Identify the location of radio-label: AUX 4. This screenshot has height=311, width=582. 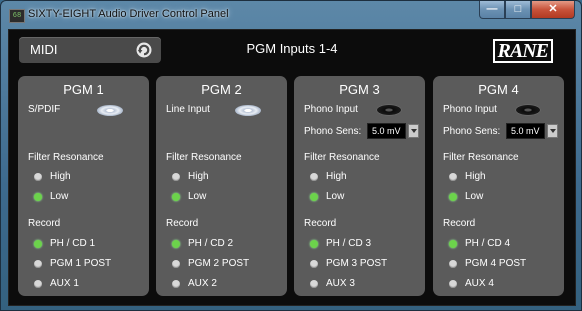
(479, 283).